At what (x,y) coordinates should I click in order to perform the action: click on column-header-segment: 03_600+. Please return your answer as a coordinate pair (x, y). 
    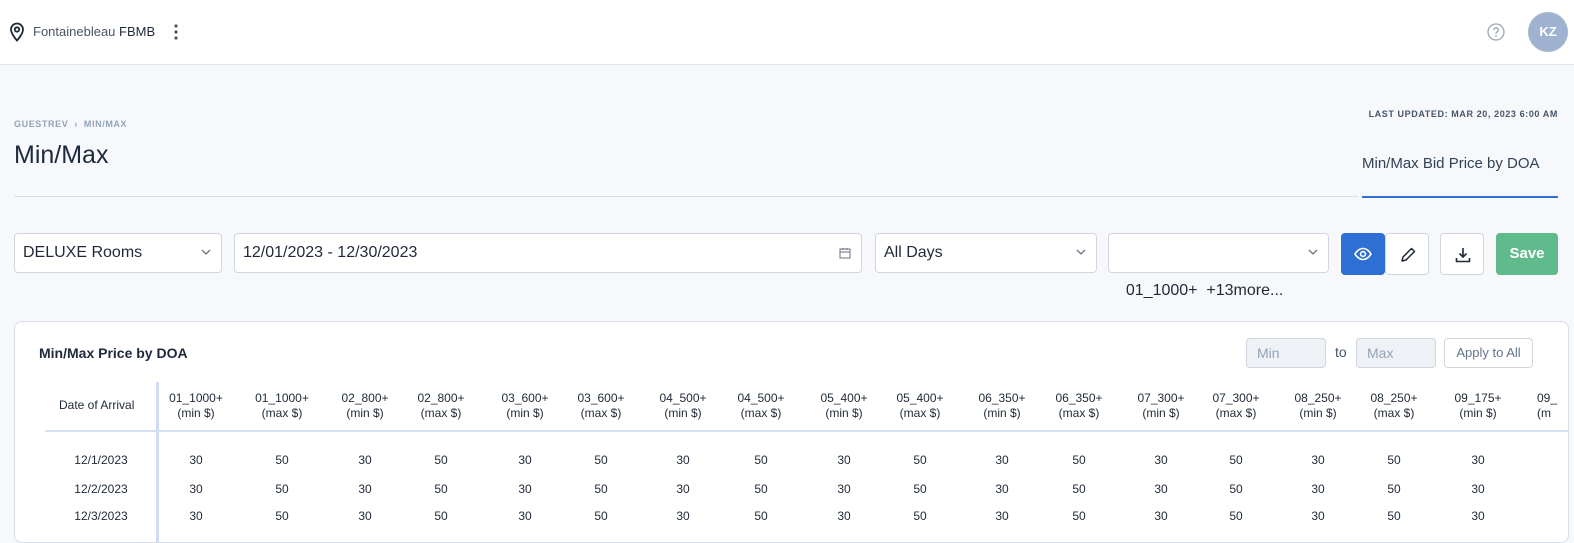
    Looking at the image, I should click on (525, 398).